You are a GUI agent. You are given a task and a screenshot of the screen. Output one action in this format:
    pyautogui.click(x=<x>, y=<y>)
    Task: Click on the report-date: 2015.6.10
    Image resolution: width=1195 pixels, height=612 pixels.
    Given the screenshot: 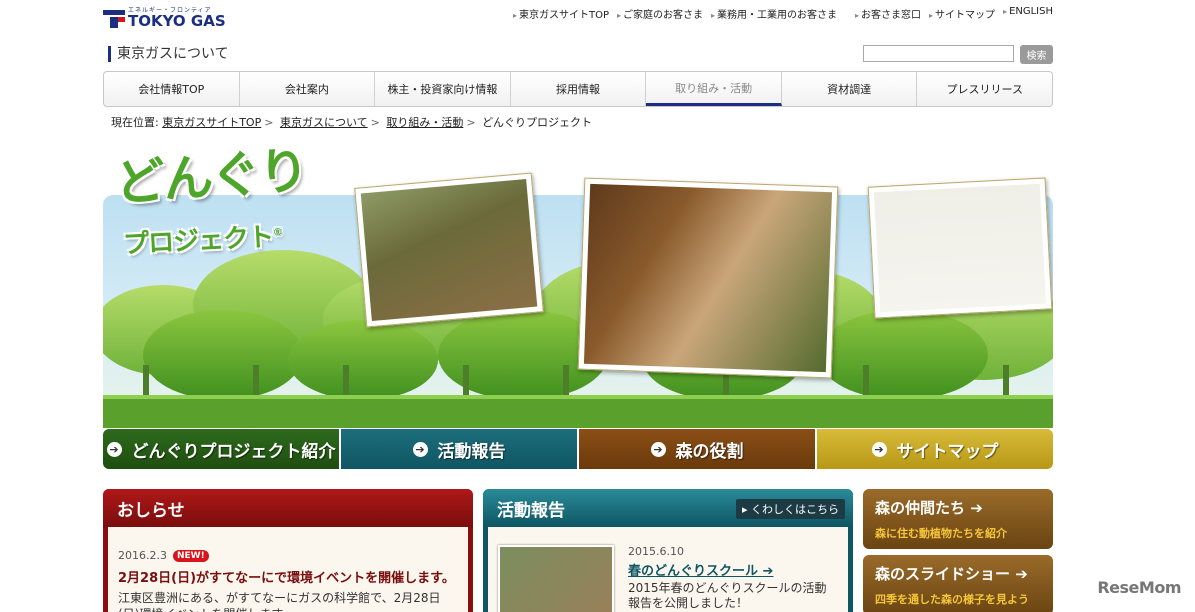 What is the action you would take?
    pyautogui.click(x=656, y=551)
    